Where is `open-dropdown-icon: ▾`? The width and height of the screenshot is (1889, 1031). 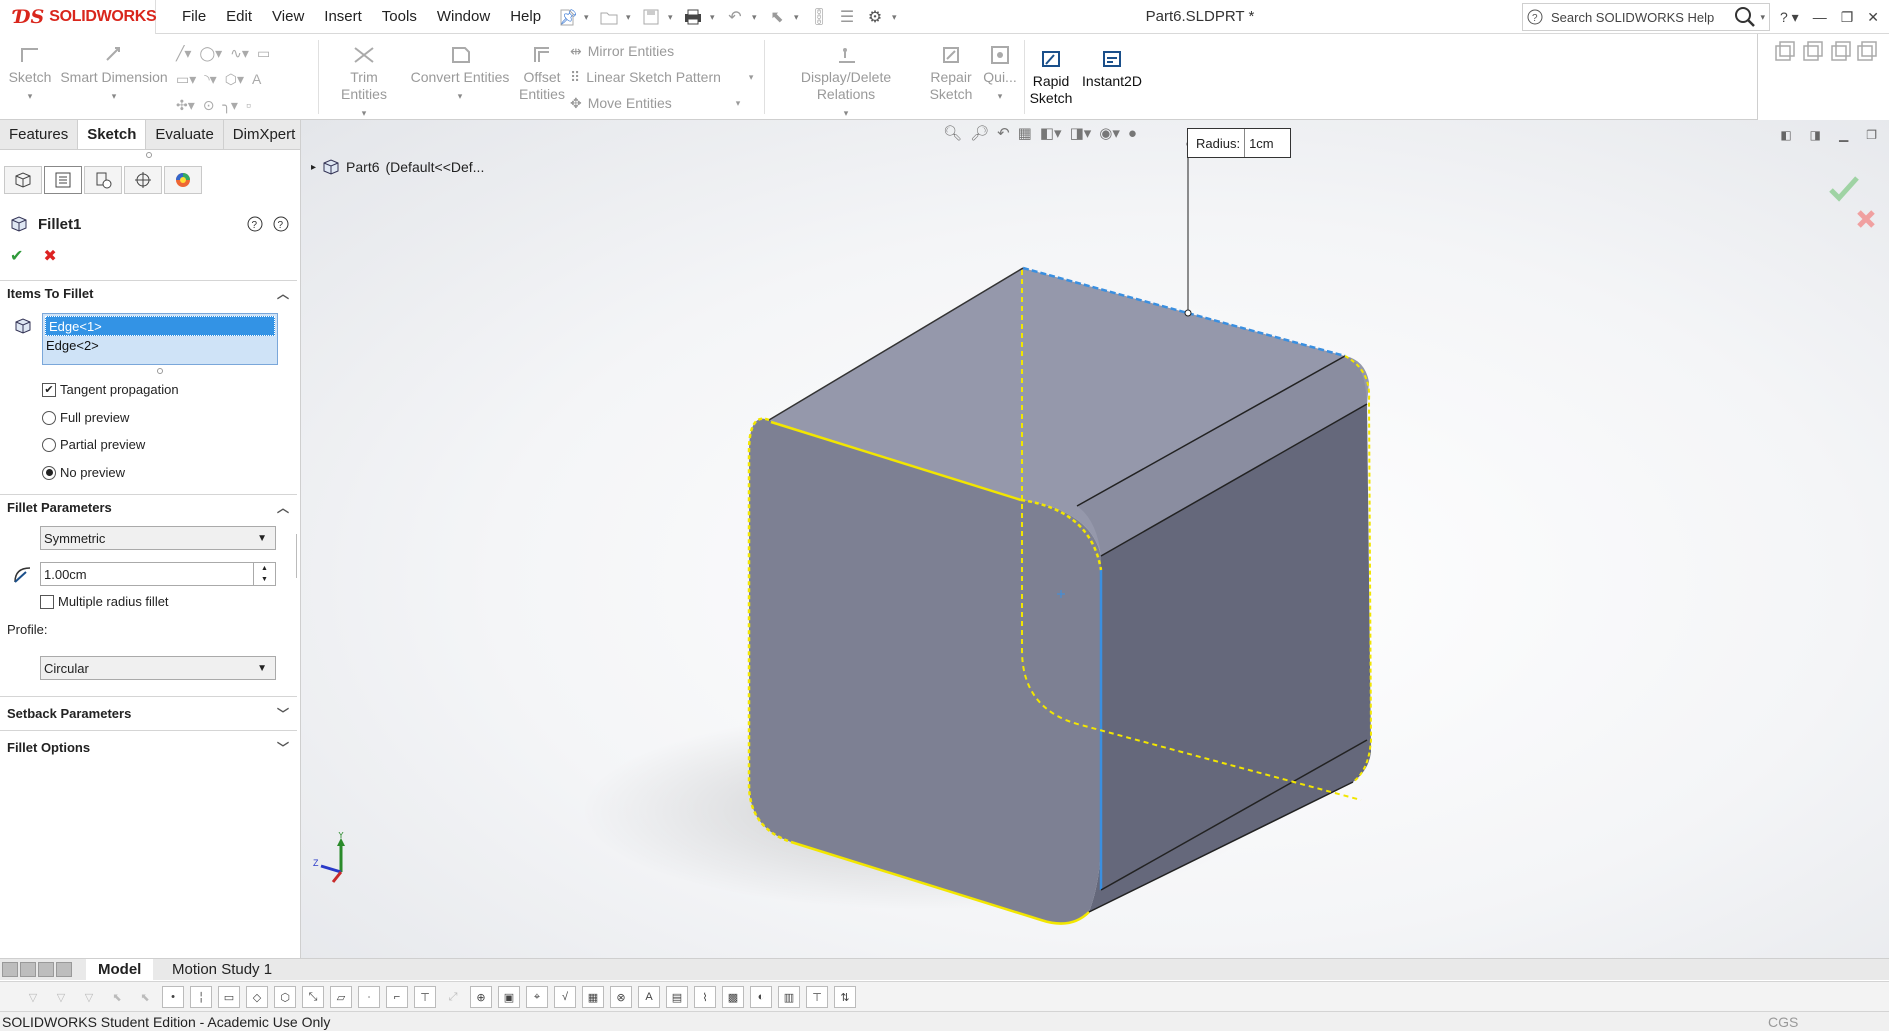 open-dropdown-icon: ▾ is located at coordinates (630, 17).